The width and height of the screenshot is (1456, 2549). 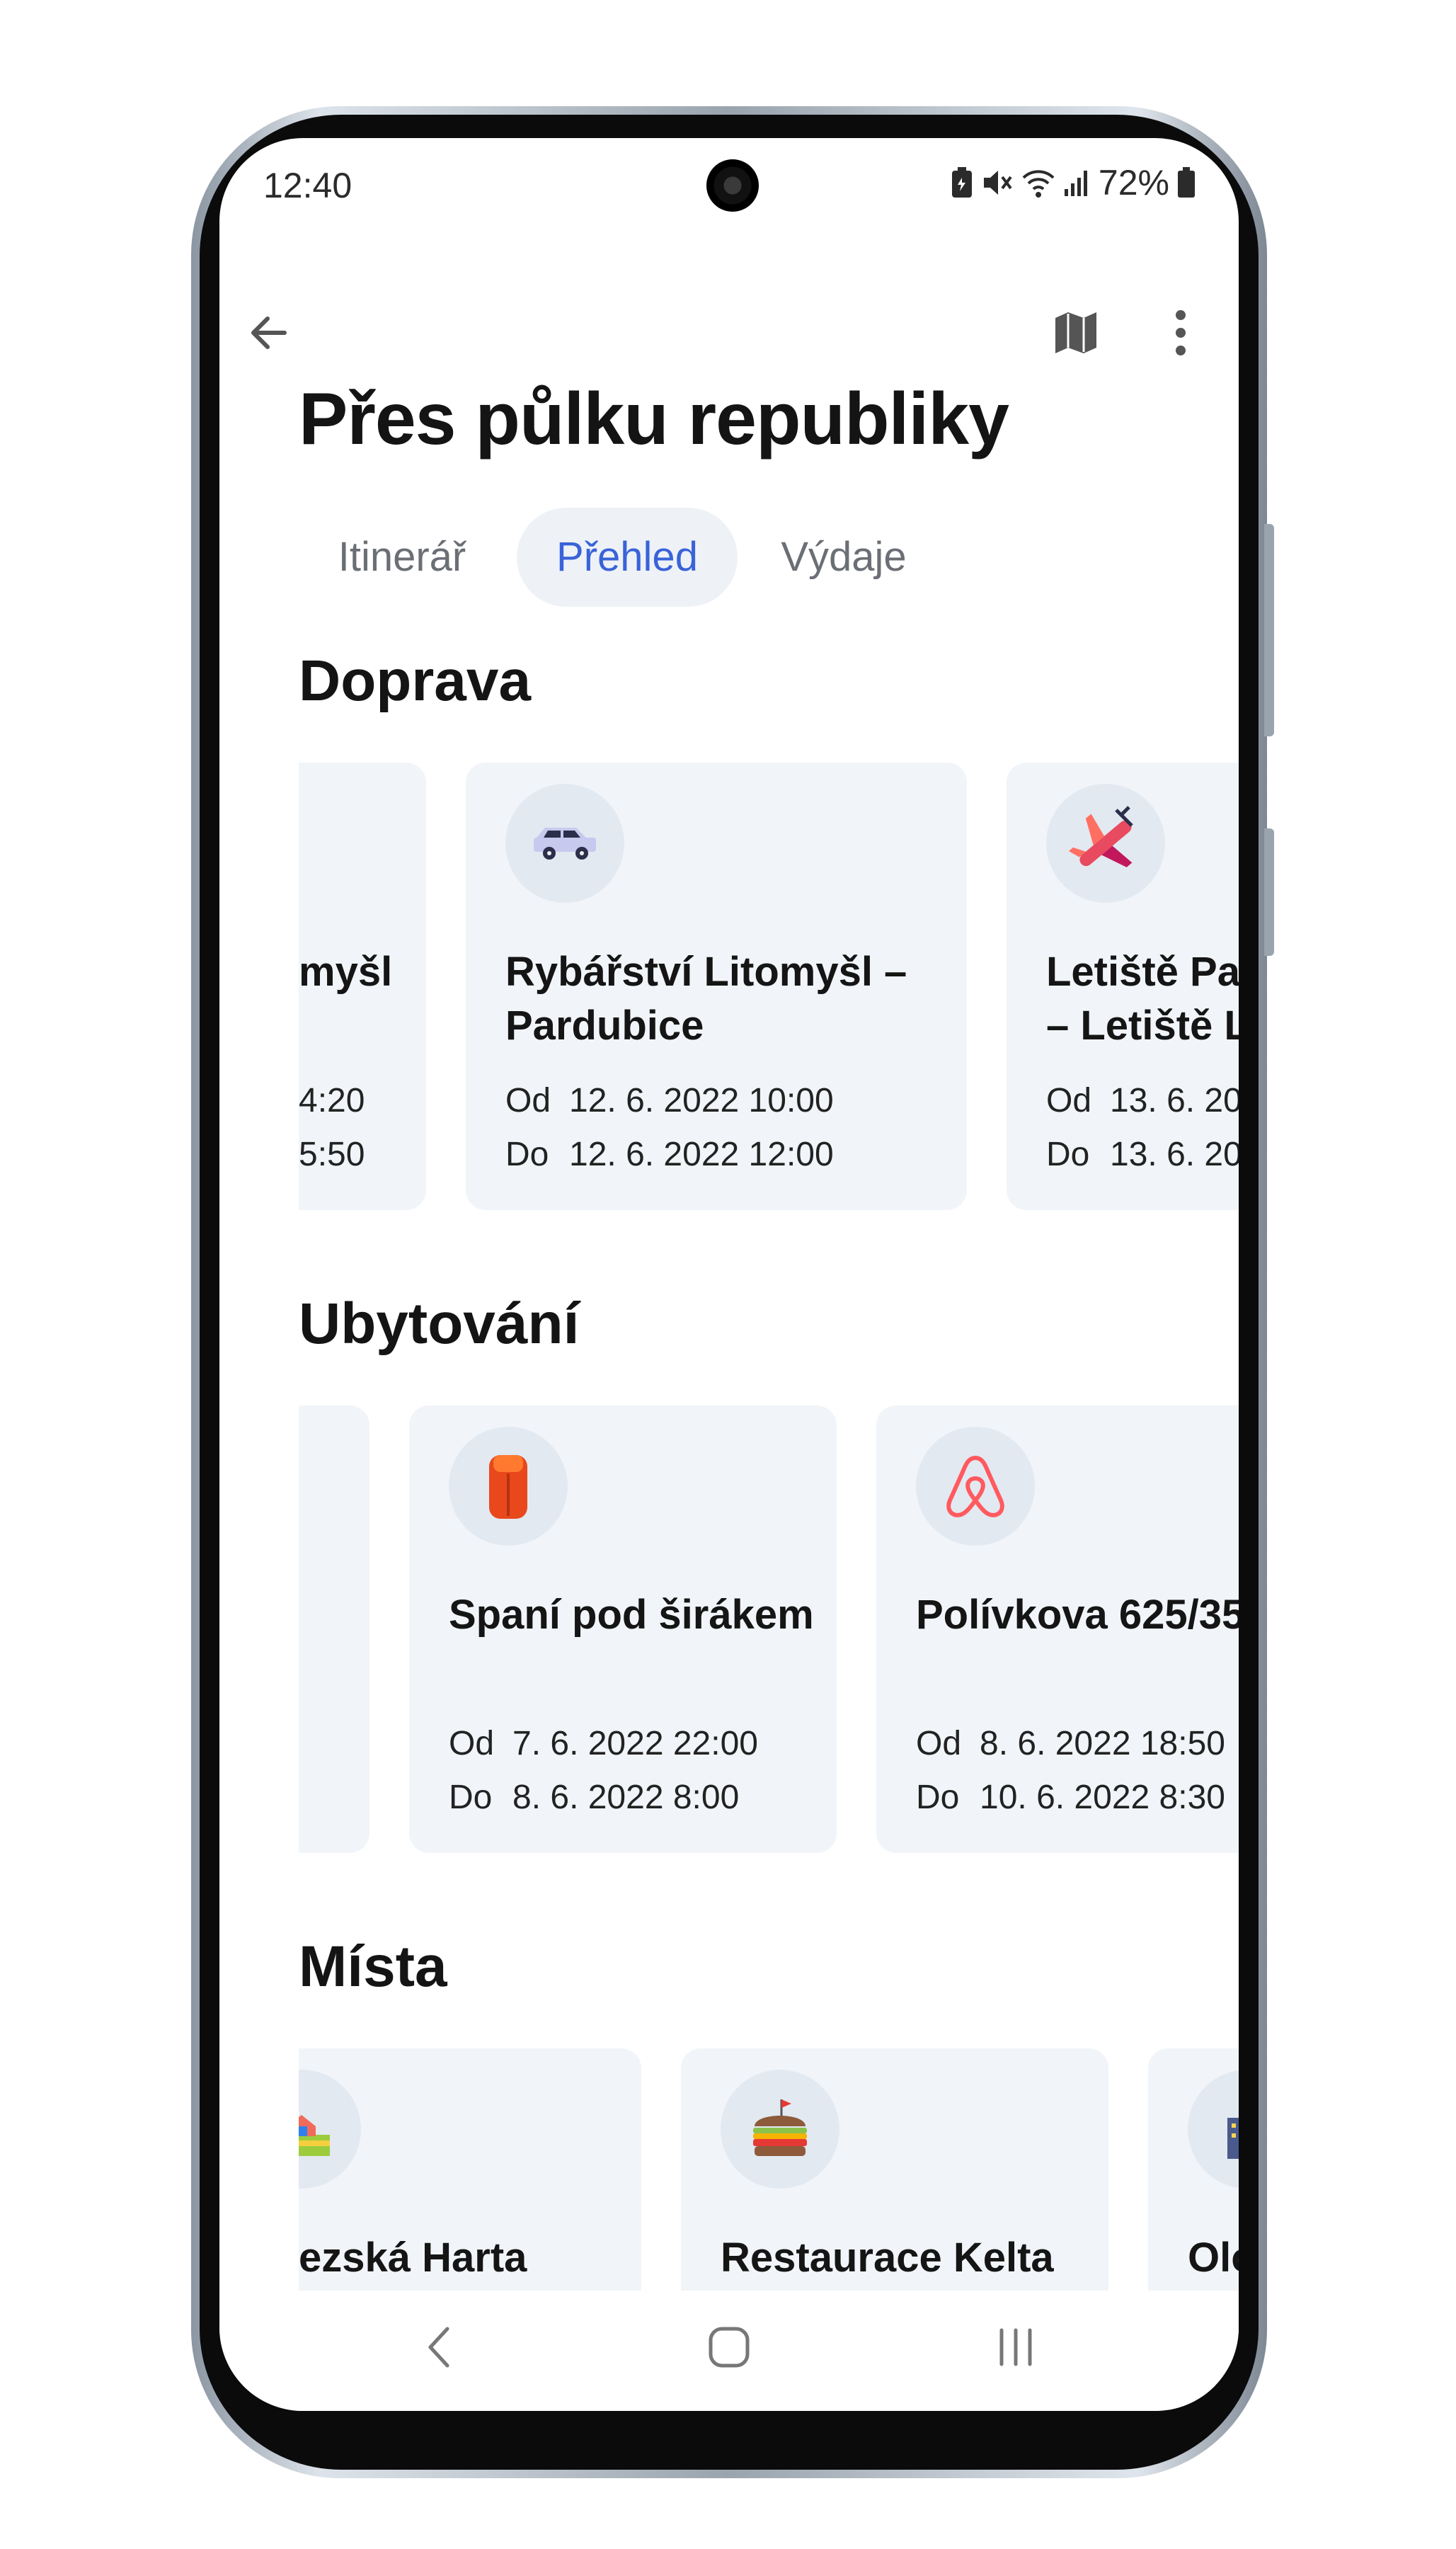 I want to click on power-button, so click(x=1269, y=892).